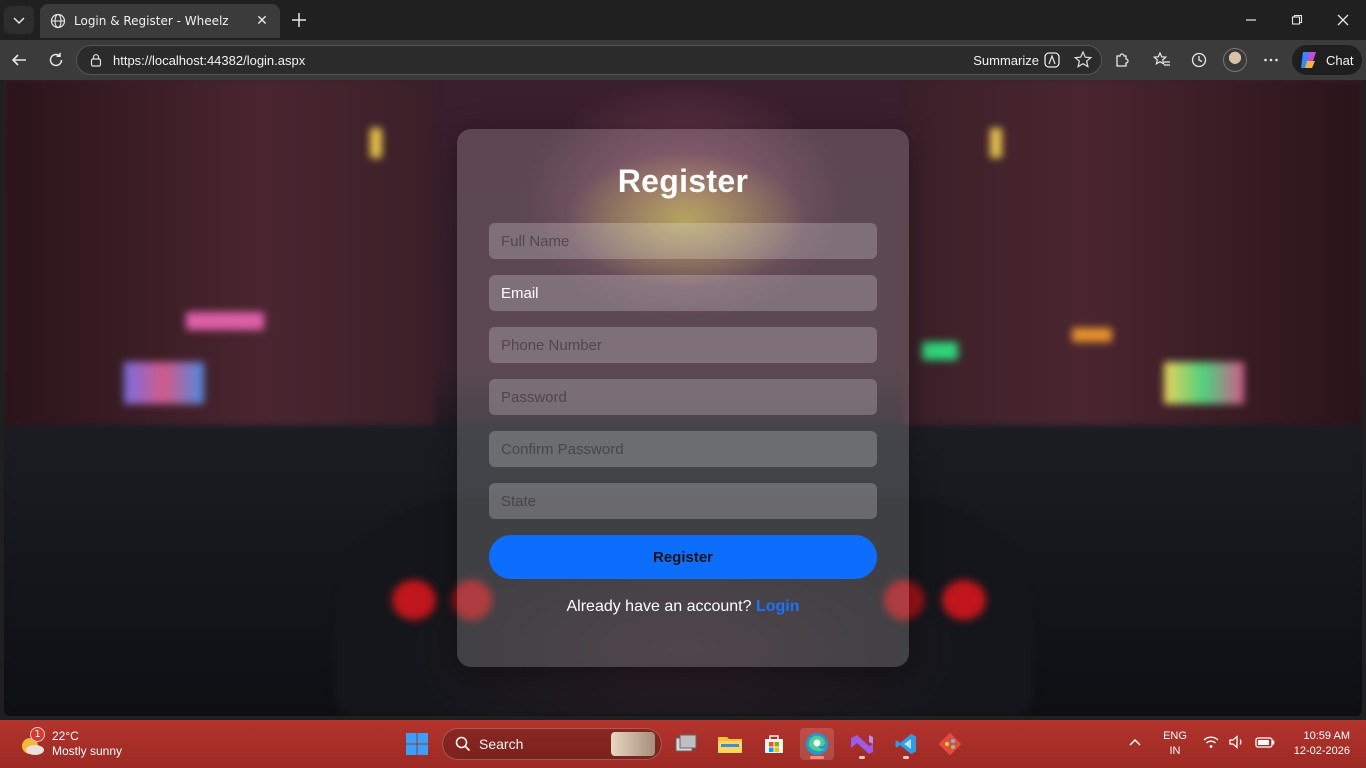  I want to click on file-explorer-icon, so click(730, 745).